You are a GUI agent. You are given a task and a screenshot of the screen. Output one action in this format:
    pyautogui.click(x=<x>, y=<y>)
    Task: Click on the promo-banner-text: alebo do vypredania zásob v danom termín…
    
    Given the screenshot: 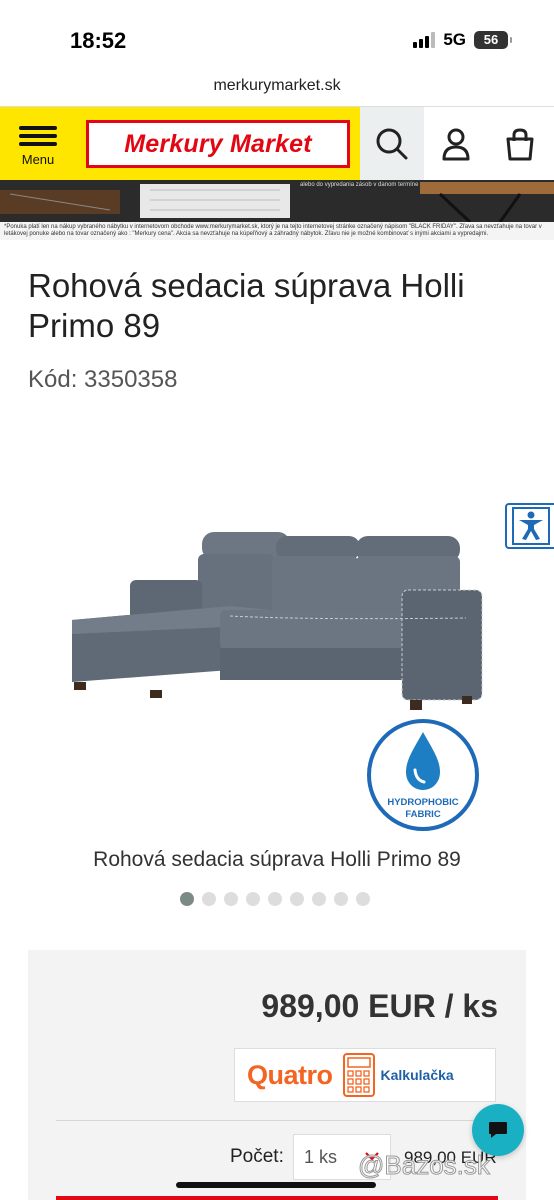 What is the action you would take?
    pyautogui.click(x=359, y=185)
    